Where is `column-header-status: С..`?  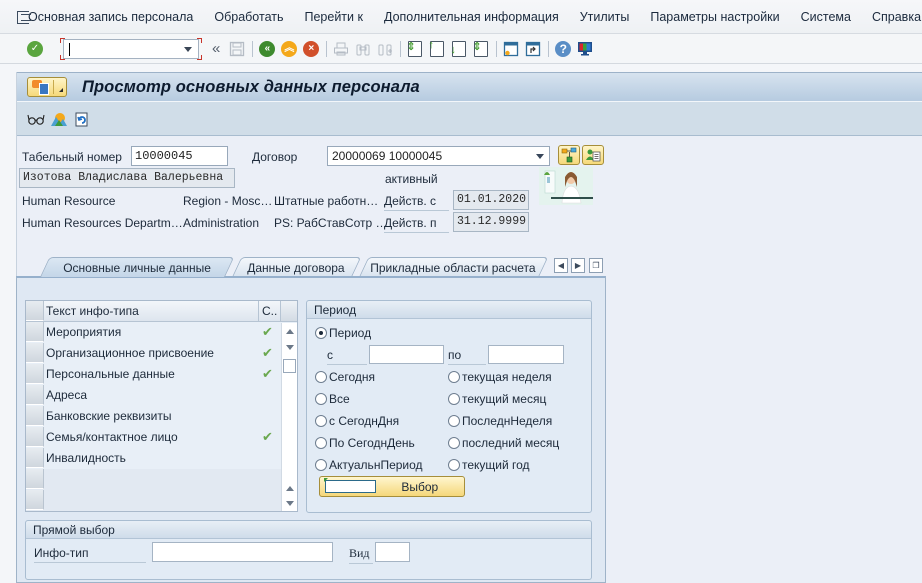 column-header-status: С.. is located at coordinates (269, 311).